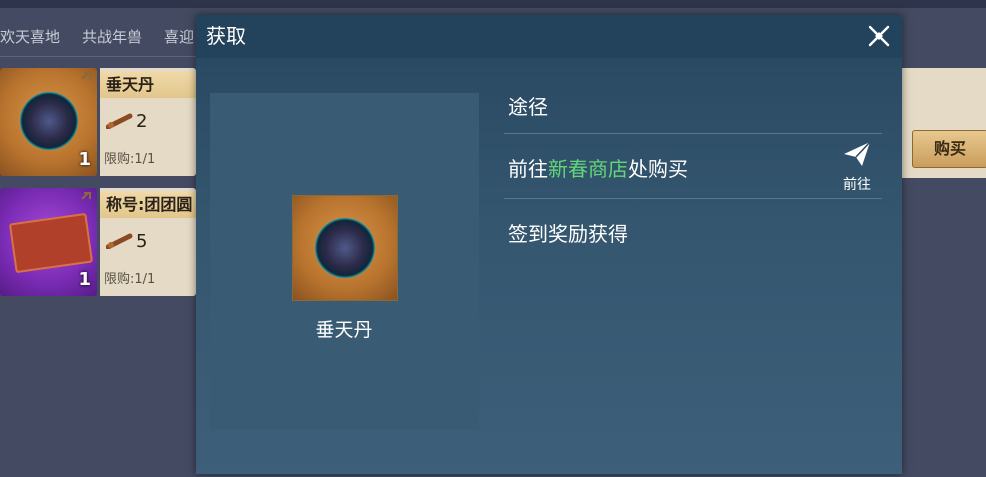 The height and width of the screenshot is (477, 986). Describe the element at coordinates (100, 56) in the screenshot. I see `tab-underline` at that location.